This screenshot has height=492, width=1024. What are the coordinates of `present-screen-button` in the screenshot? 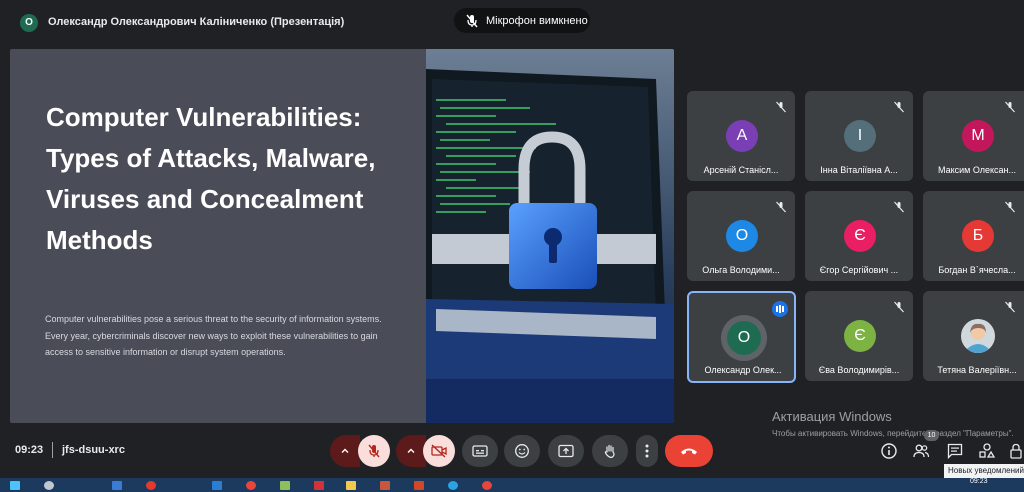 It's located at (566, 451).